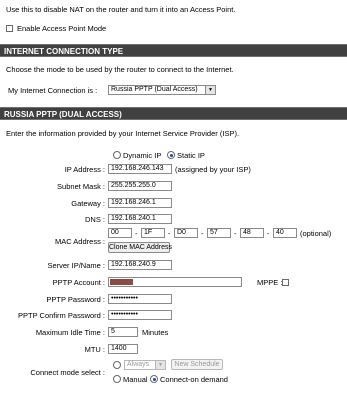  What do you see at coordinates (123, 349) in the screenshot?
I see `mtu-input: 1400` at bounding box center [123, 349].